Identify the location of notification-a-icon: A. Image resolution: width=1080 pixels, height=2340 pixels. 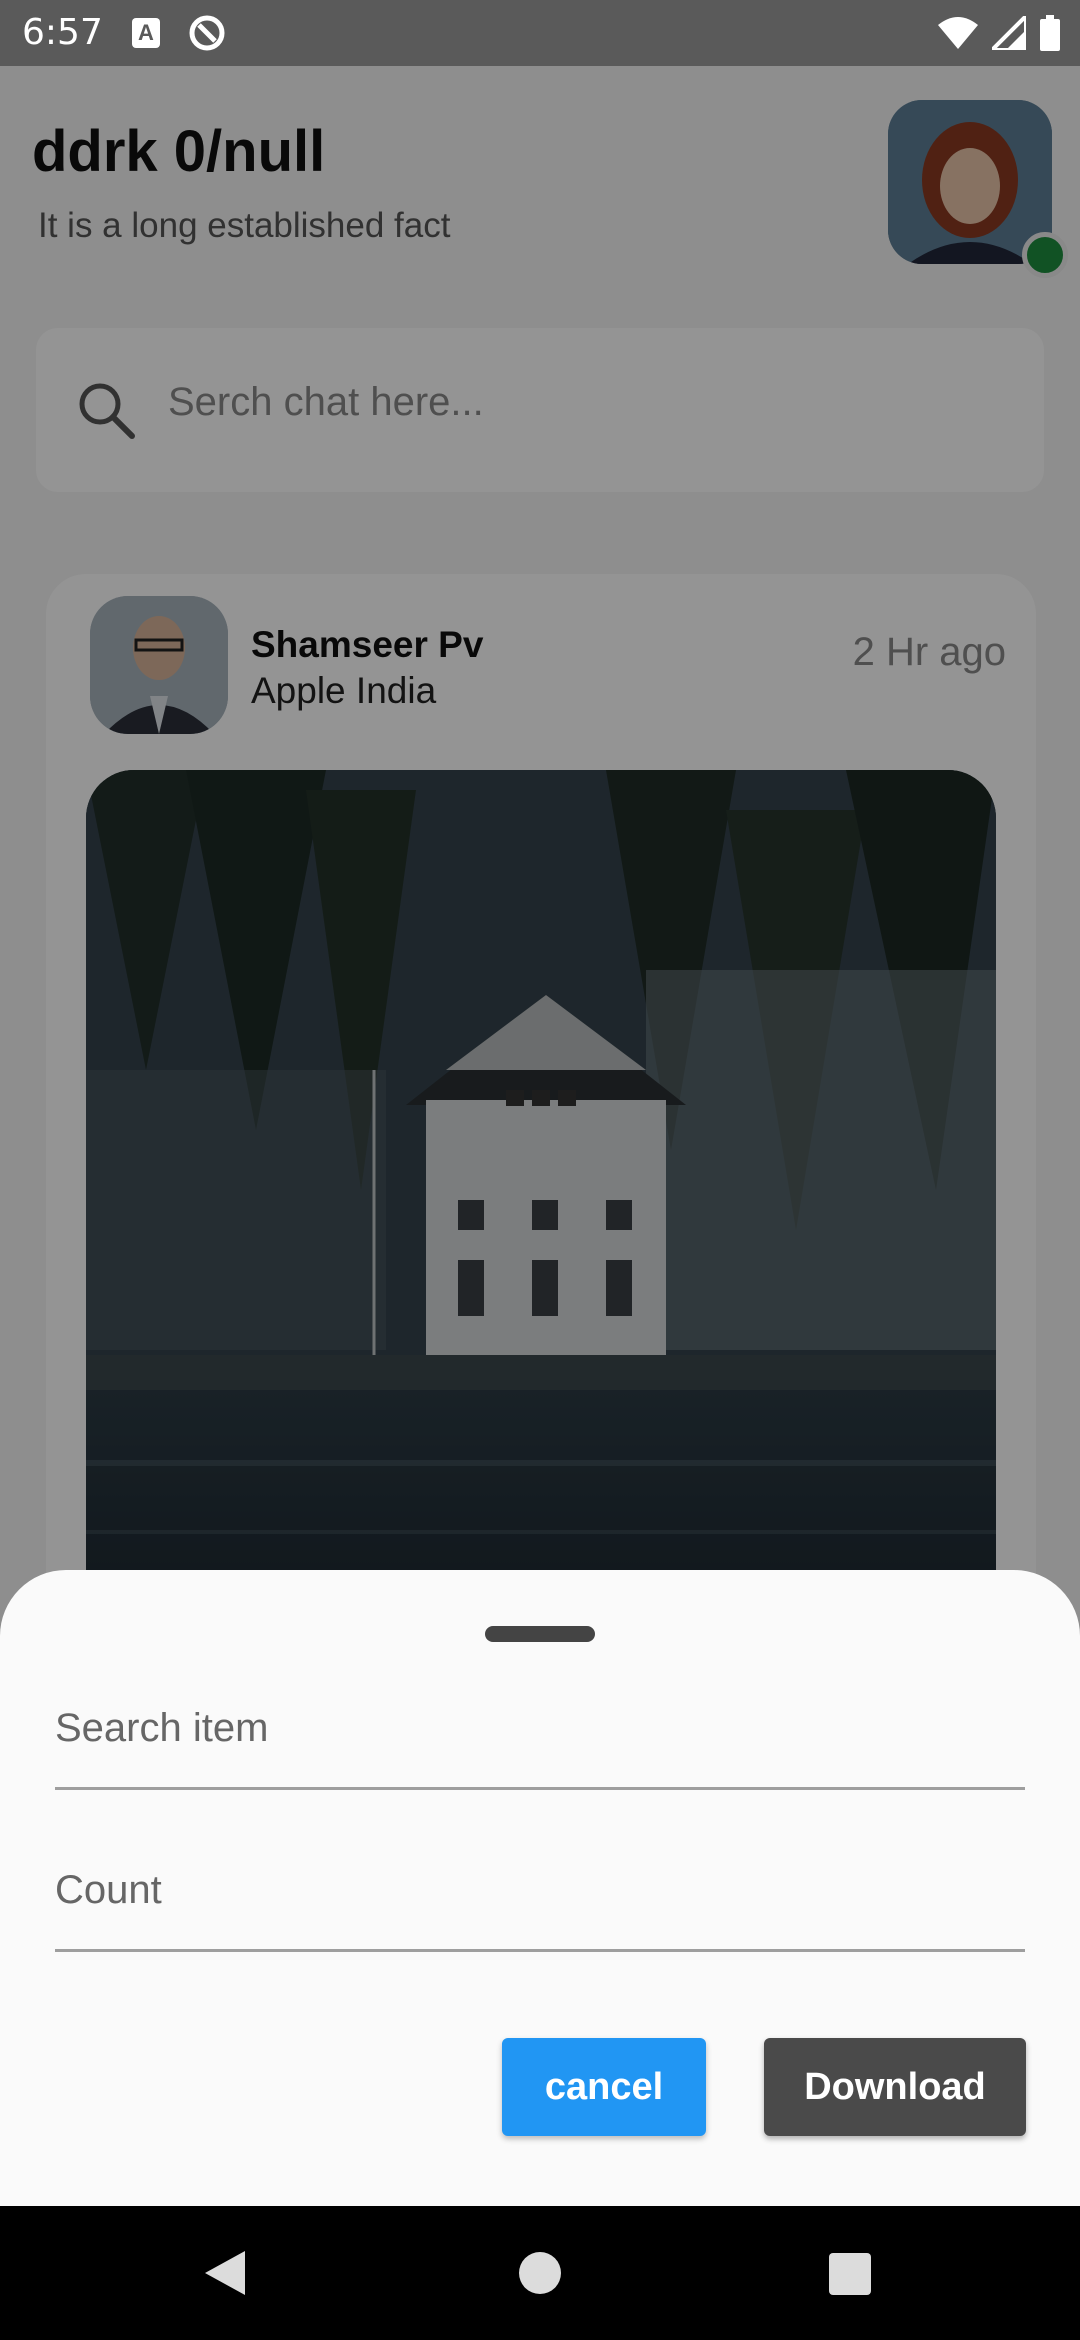
(146, 33).